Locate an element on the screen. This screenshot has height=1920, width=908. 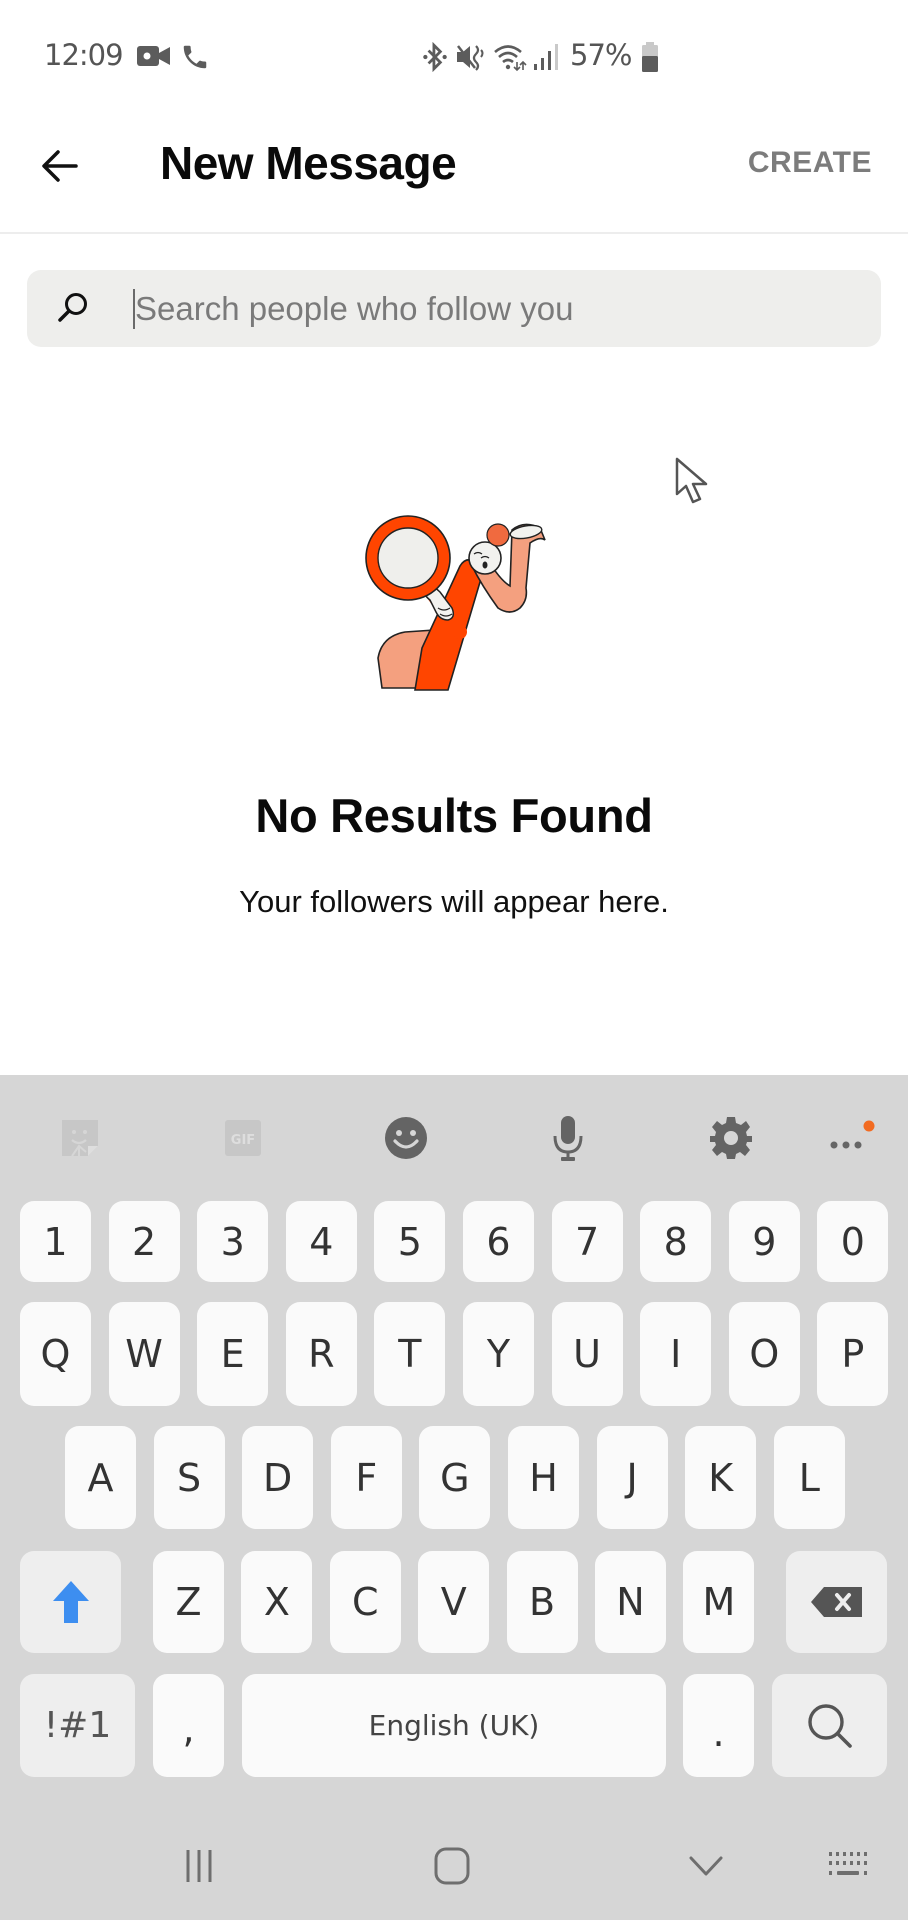
backspace-icon is located at coordinates (836, 1602).